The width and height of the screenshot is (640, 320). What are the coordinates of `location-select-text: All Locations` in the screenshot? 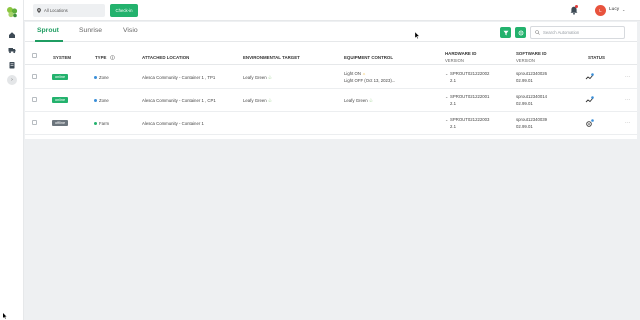 It's located at (56, 10).